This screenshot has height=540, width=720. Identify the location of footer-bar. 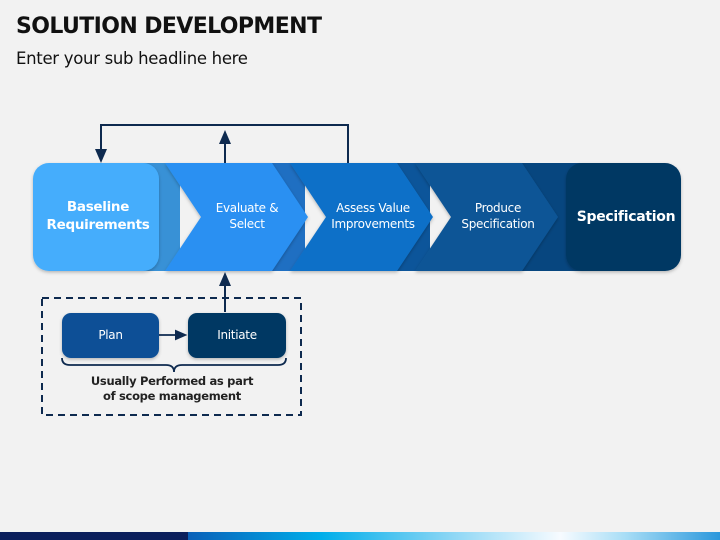
(360, 536).